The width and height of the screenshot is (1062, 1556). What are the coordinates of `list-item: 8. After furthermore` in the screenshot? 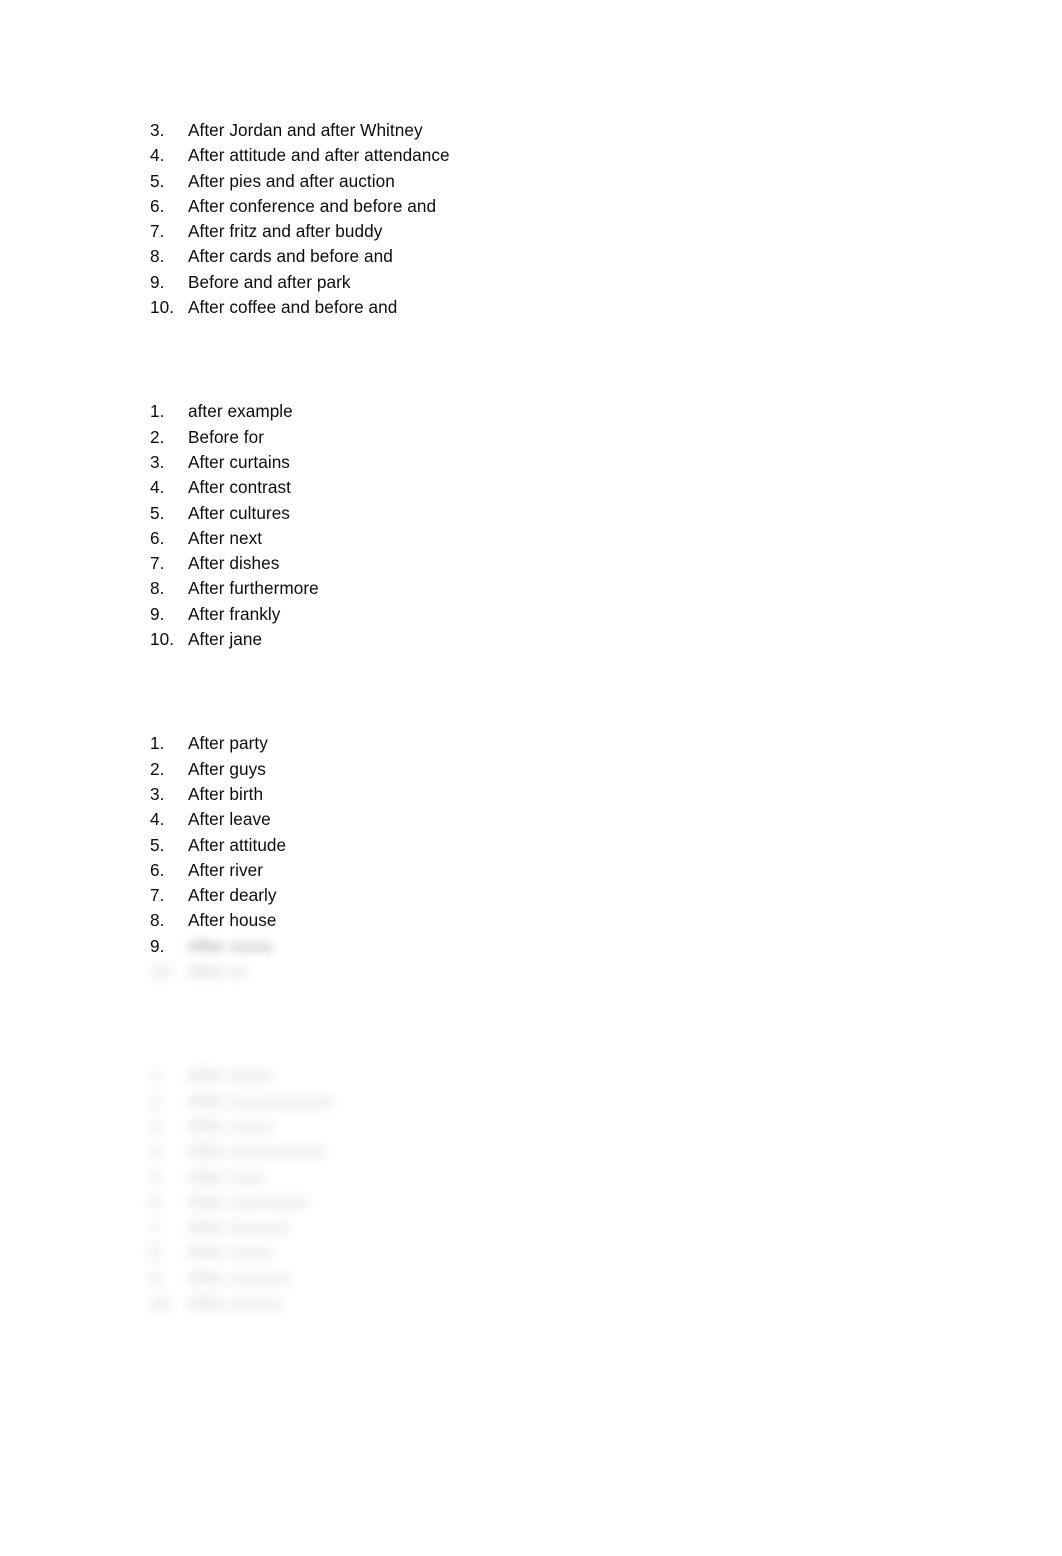 It's located at (530, 588).